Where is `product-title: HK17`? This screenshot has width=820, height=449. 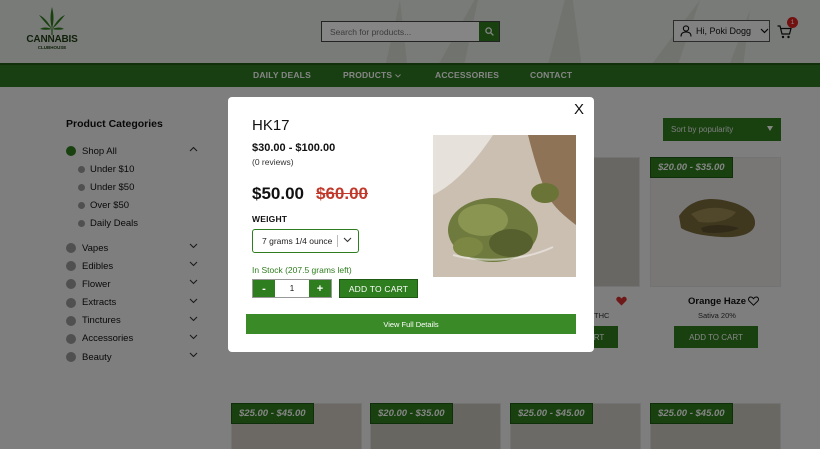 product-title: HK17 is located at coordinates (271, 125).